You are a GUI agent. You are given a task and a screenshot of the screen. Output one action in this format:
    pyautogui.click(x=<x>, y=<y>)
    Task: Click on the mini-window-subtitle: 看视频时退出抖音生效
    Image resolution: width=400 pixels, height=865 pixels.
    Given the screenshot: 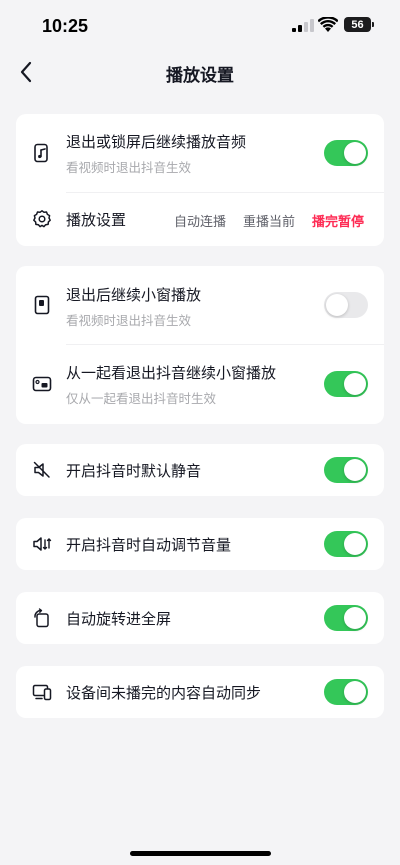 What is the action you would take?
    pyautogui.click(x=129, y=320)
    